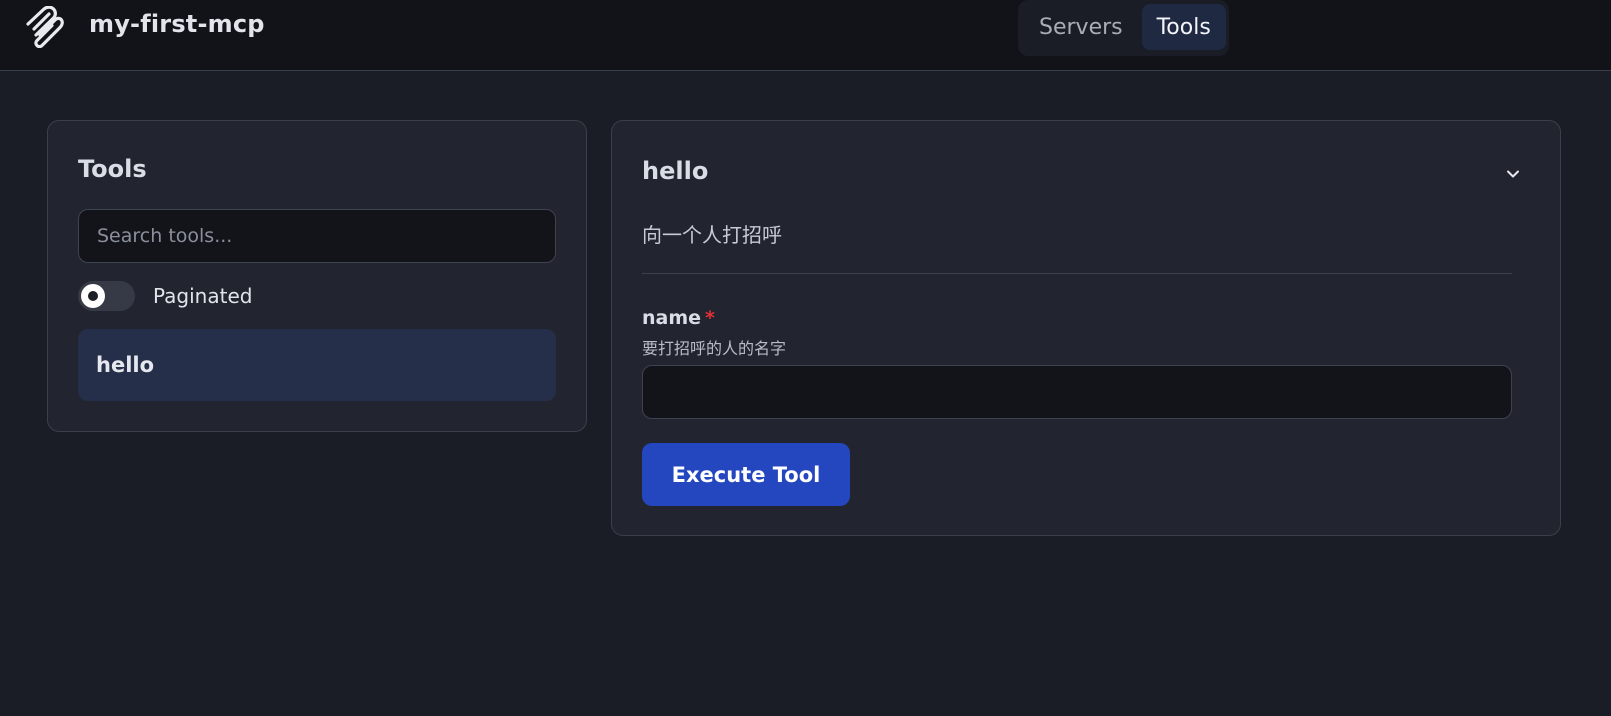  Describe the element at coordinates (177, 24) in the screenshot. I see `app-title: my-first-mcp` at that location.